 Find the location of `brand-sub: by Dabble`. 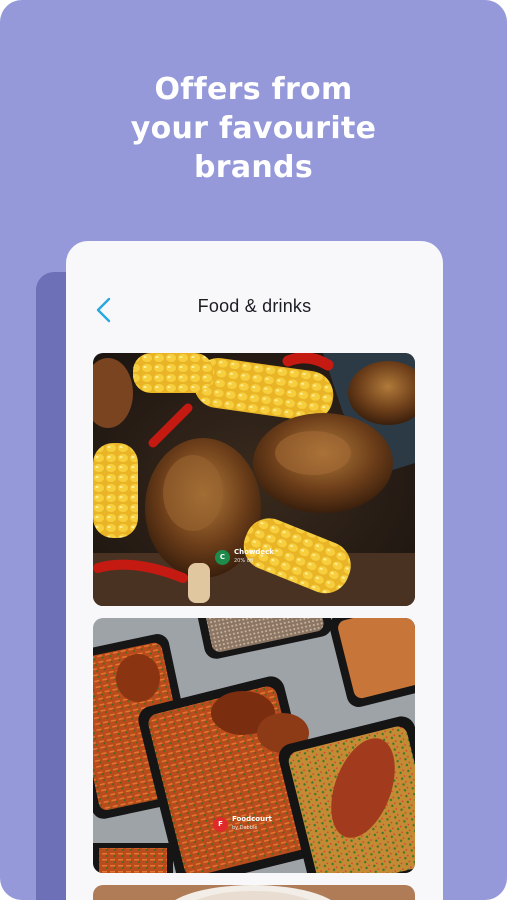

brand-sub: by Dabble is located at coordinates (245, 828).